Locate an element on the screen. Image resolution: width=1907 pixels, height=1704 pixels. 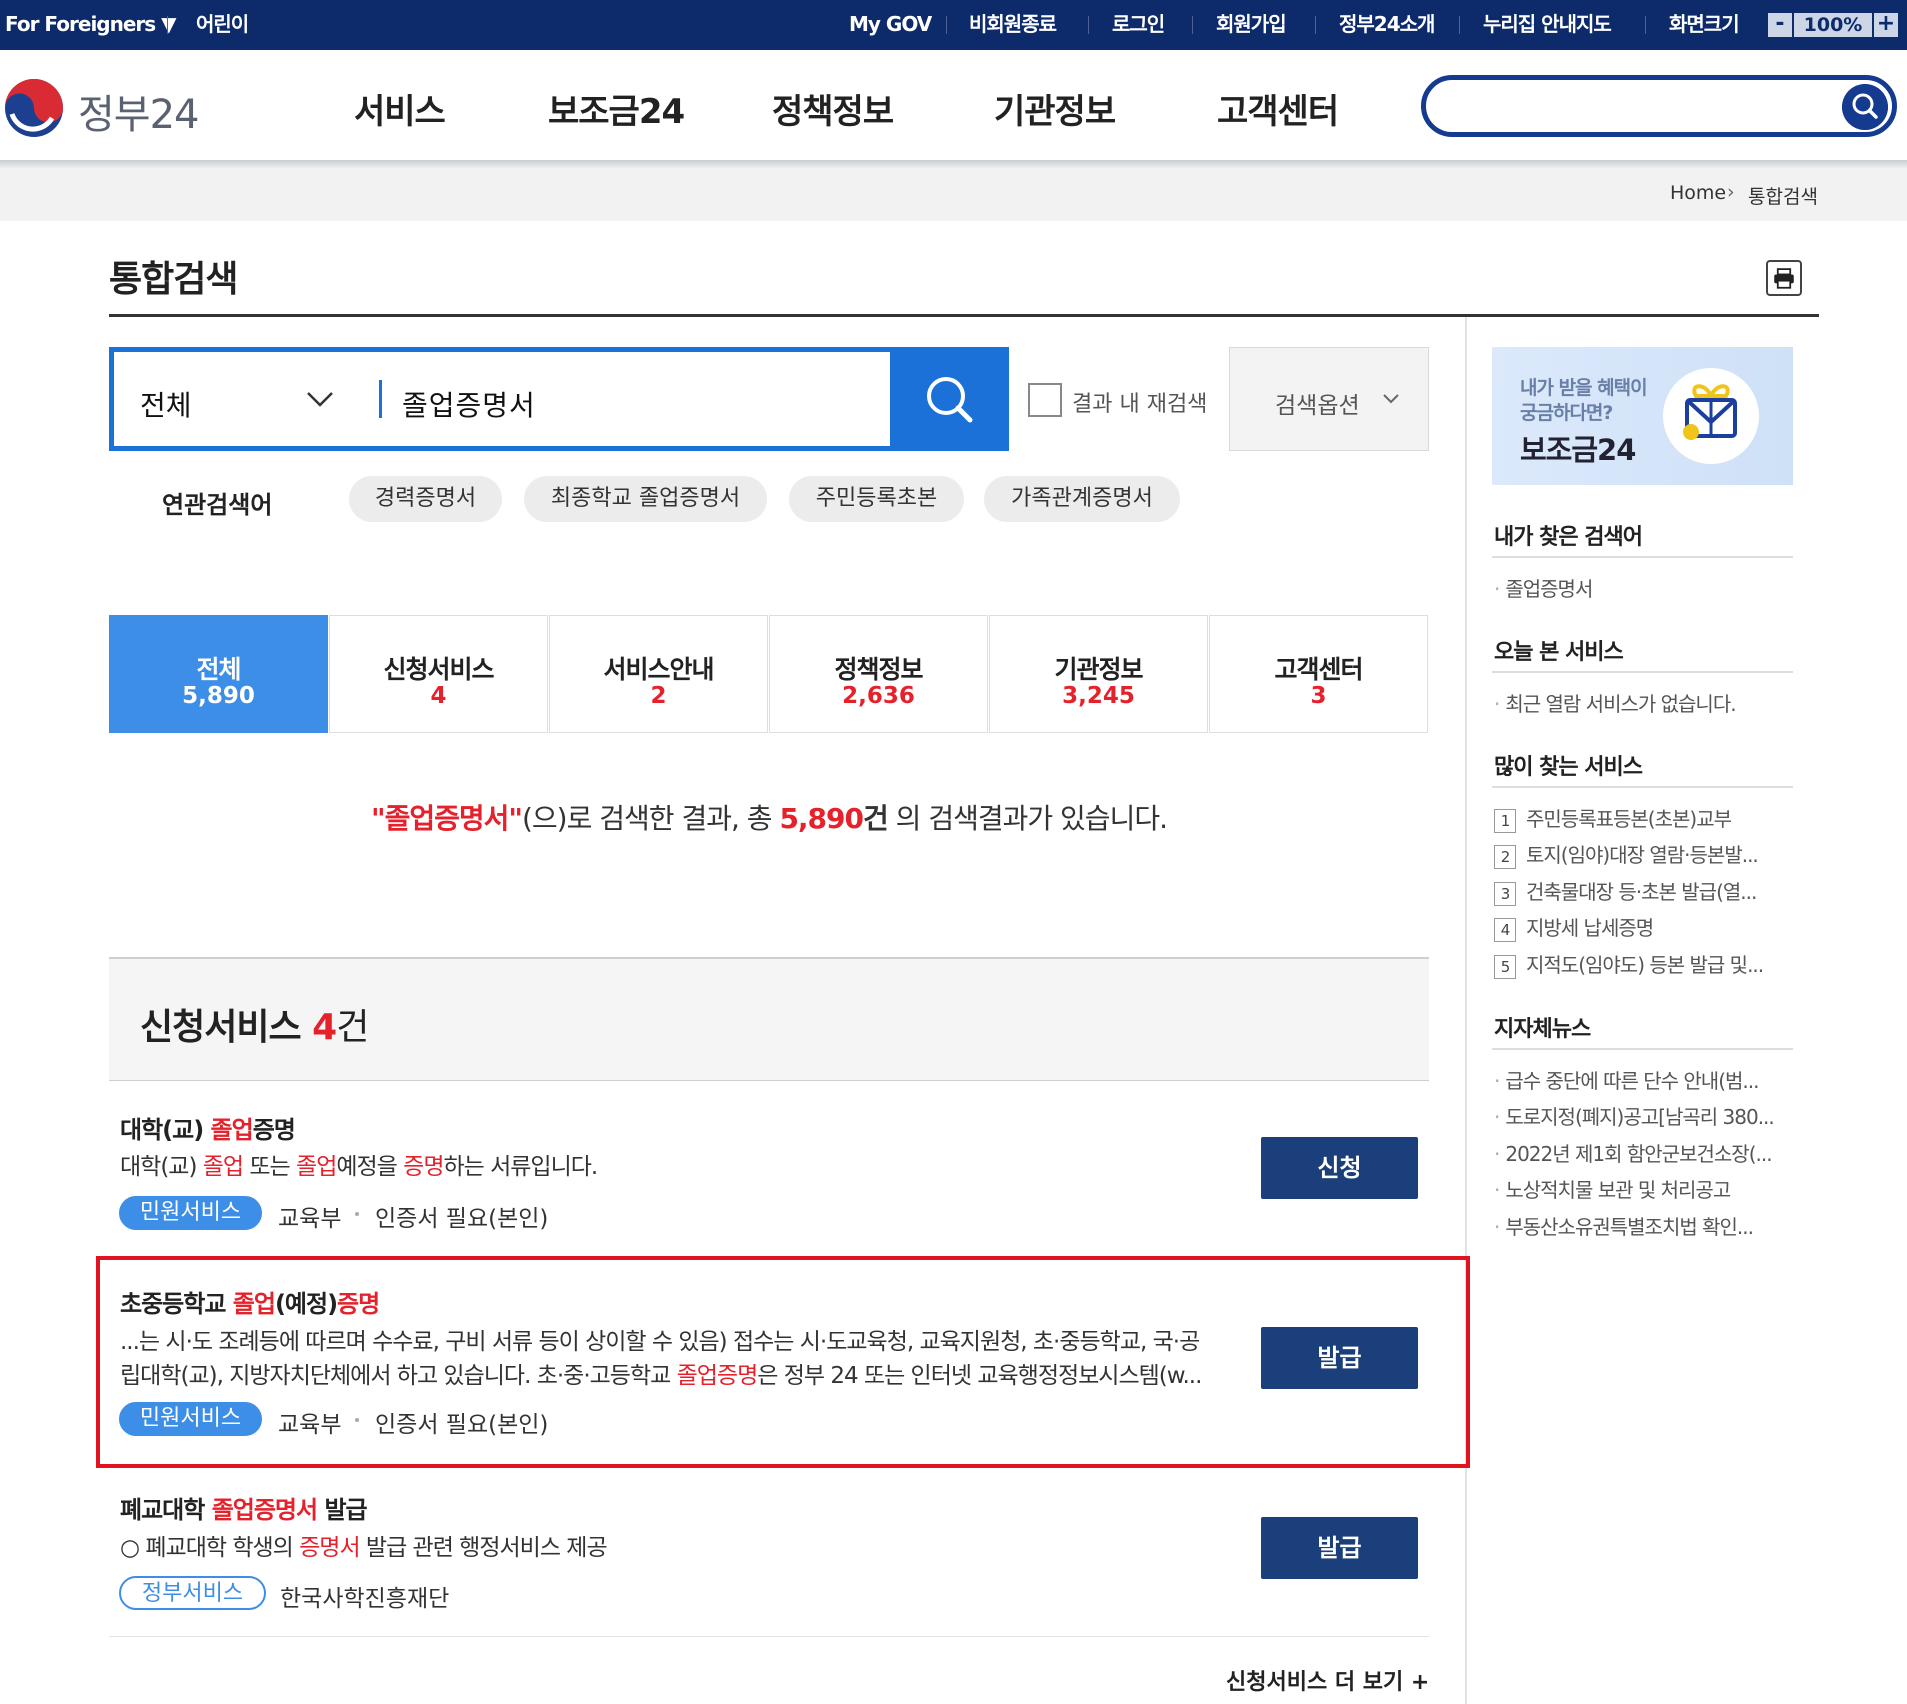
nav-agency: 기관정보 is located at coordinates (1055, 108).